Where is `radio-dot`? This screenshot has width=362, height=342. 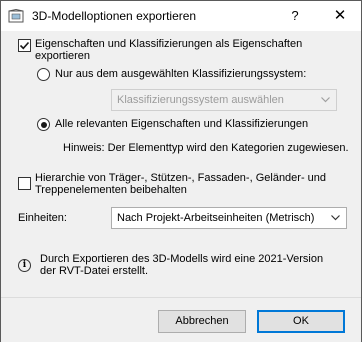
radio-dot is located at coordinates (43, 124).